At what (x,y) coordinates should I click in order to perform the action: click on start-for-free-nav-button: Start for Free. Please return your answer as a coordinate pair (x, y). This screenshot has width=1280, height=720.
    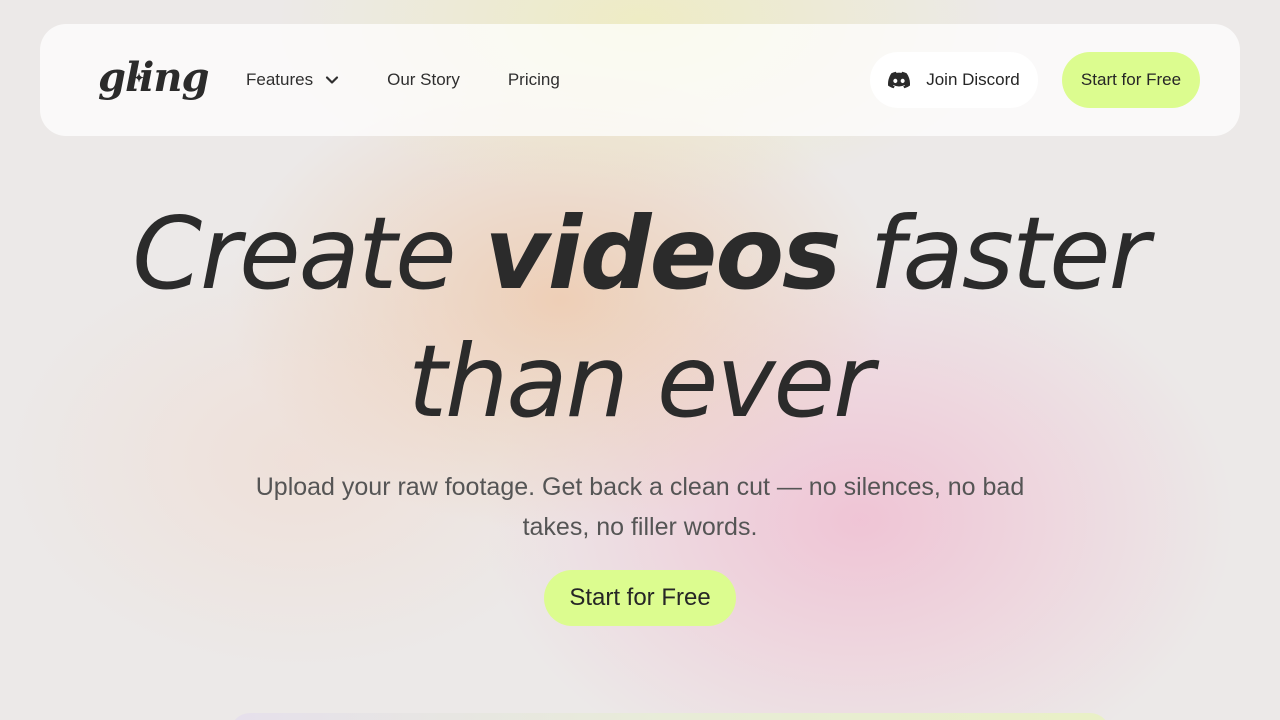
    Looking at the image, I should click on (1131, 80).